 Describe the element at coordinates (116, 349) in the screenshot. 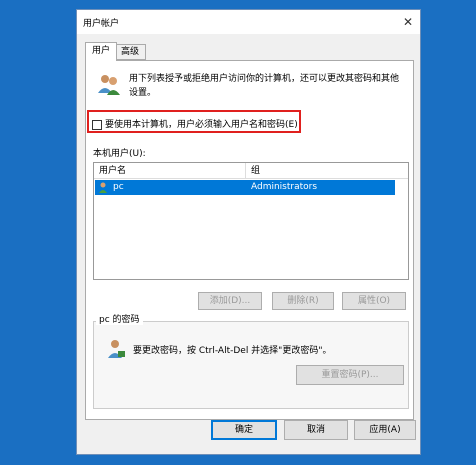

I see `password-user-icon` at that location.